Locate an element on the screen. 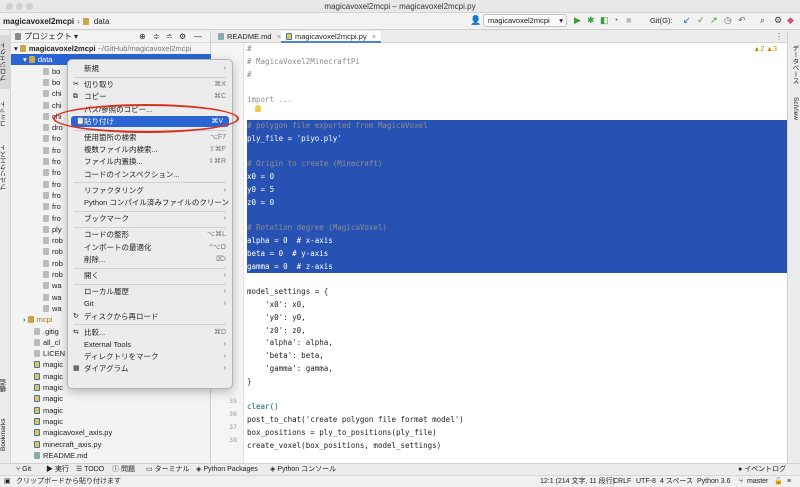 The height and width of the screenshot is (487, 800). tab-magicavoxel2mcpi: magicavoxel2mcpi.py × is located at coordinates (331, 37).